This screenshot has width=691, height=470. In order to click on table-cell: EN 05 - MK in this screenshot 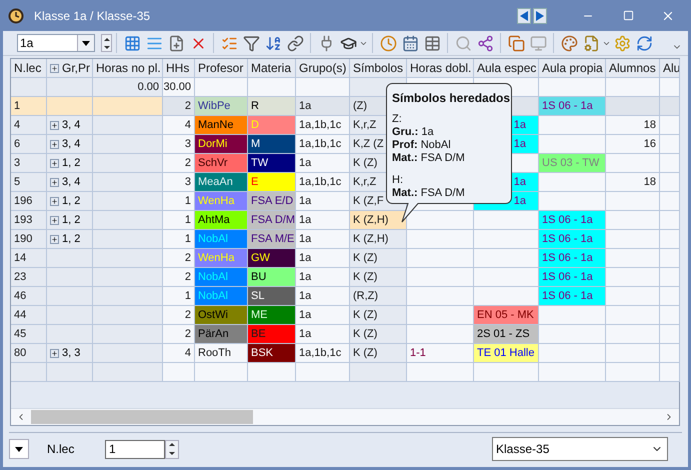, I will do `click(506, 315)`.